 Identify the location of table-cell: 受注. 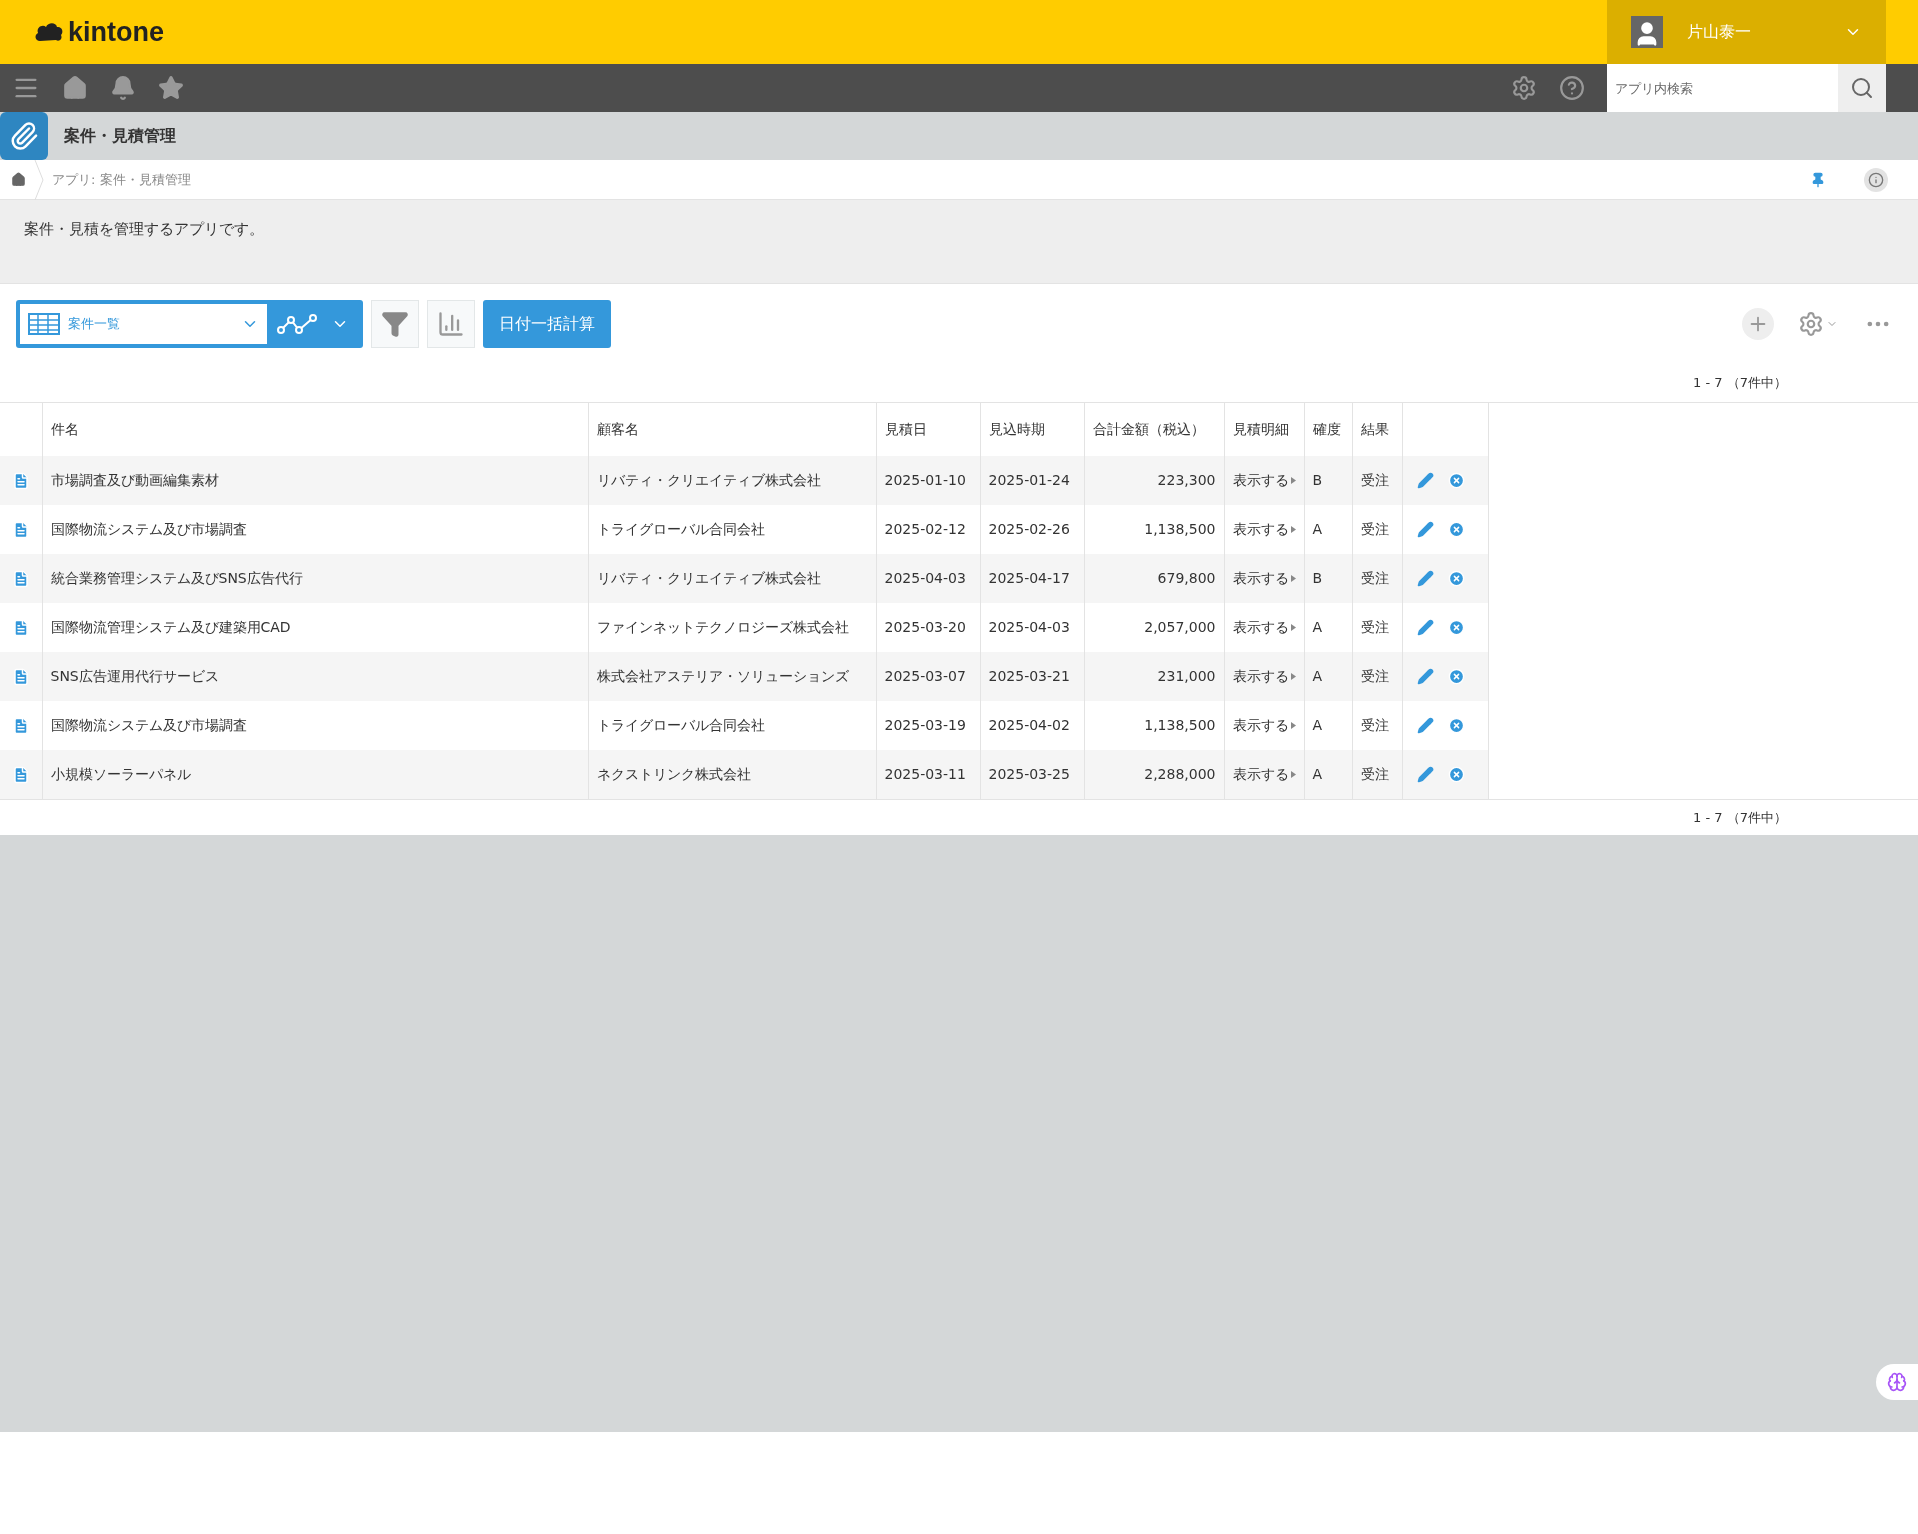
(1377, 774).